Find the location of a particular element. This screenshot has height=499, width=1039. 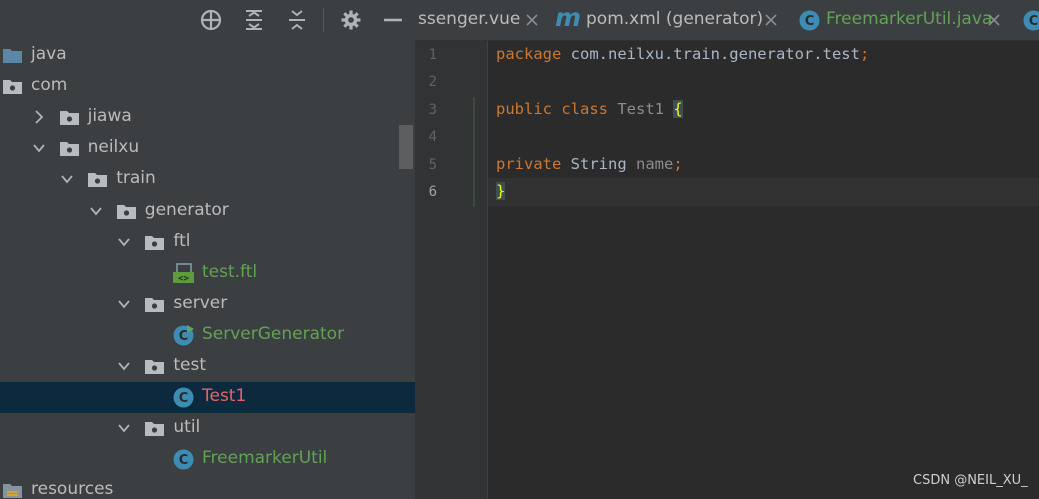

tree-item: C Test1 is located at coordinates (207, 398).